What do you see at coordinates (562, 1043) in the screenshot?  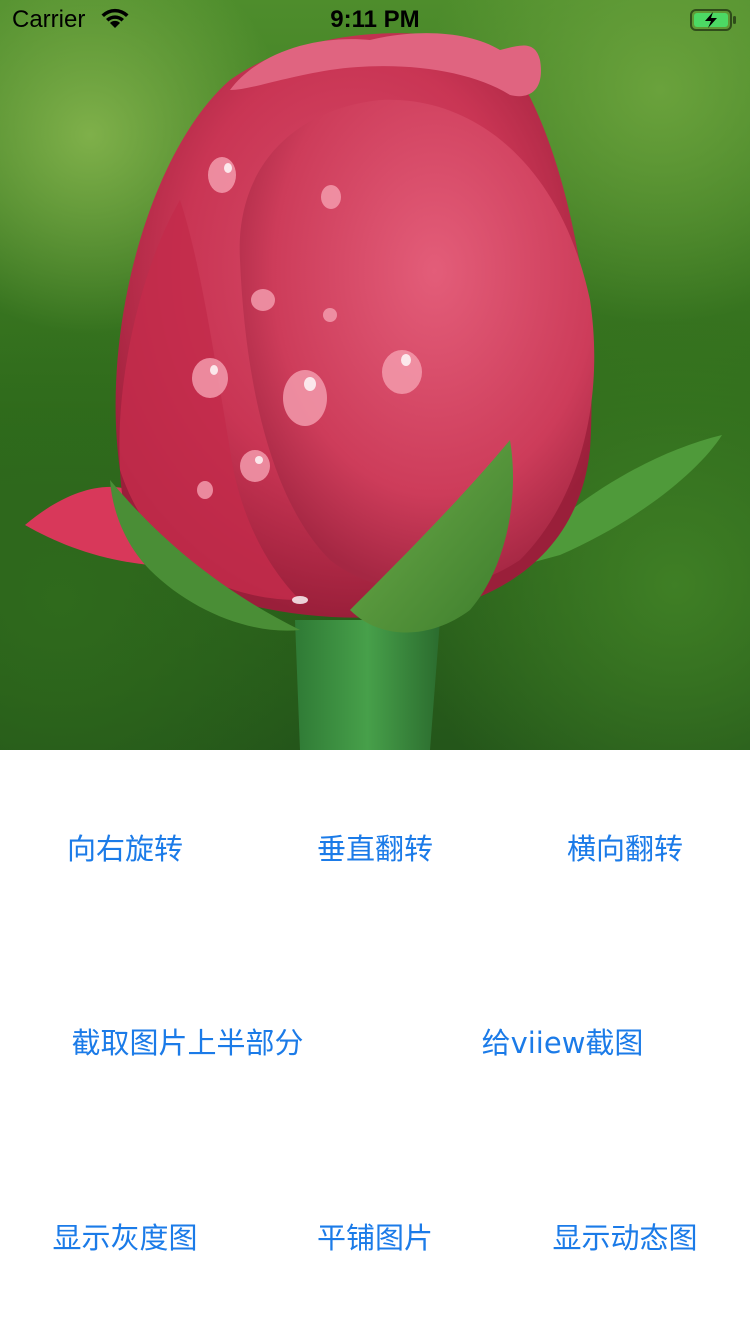 I see `view-snapshot-button: 给viiew截图` at bounding box center [562, 1043].